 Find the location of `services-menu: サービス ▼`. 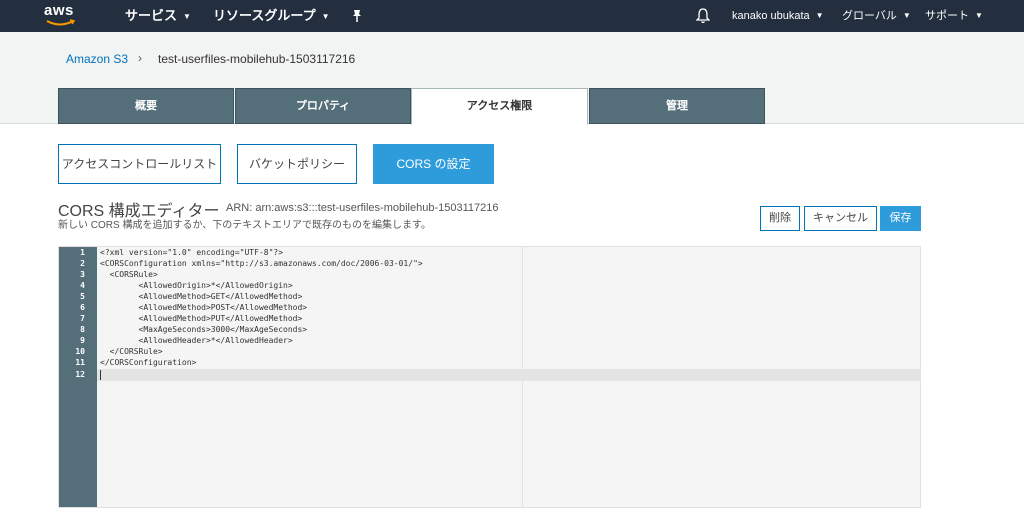

services-menu: サービス ▼ is located at coordinates (158, 16).